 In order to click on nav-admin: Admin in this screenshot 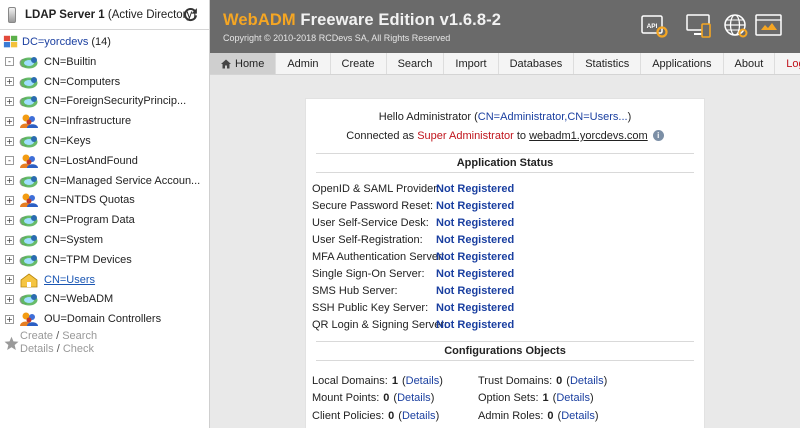, I will do `click(303, 63)`.